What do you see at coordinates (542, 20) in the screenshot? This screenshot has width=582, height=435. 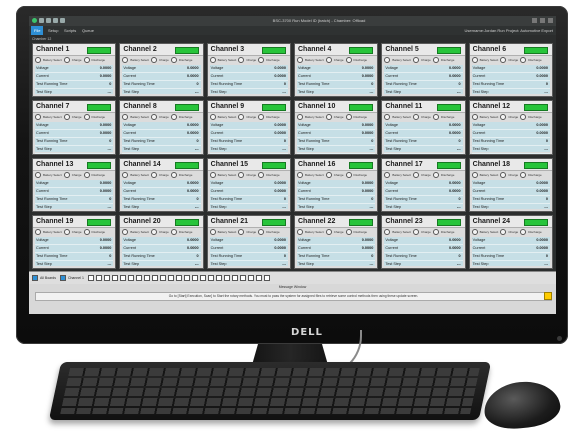 I see `maximize-icon` at bounding box center [542, 20].